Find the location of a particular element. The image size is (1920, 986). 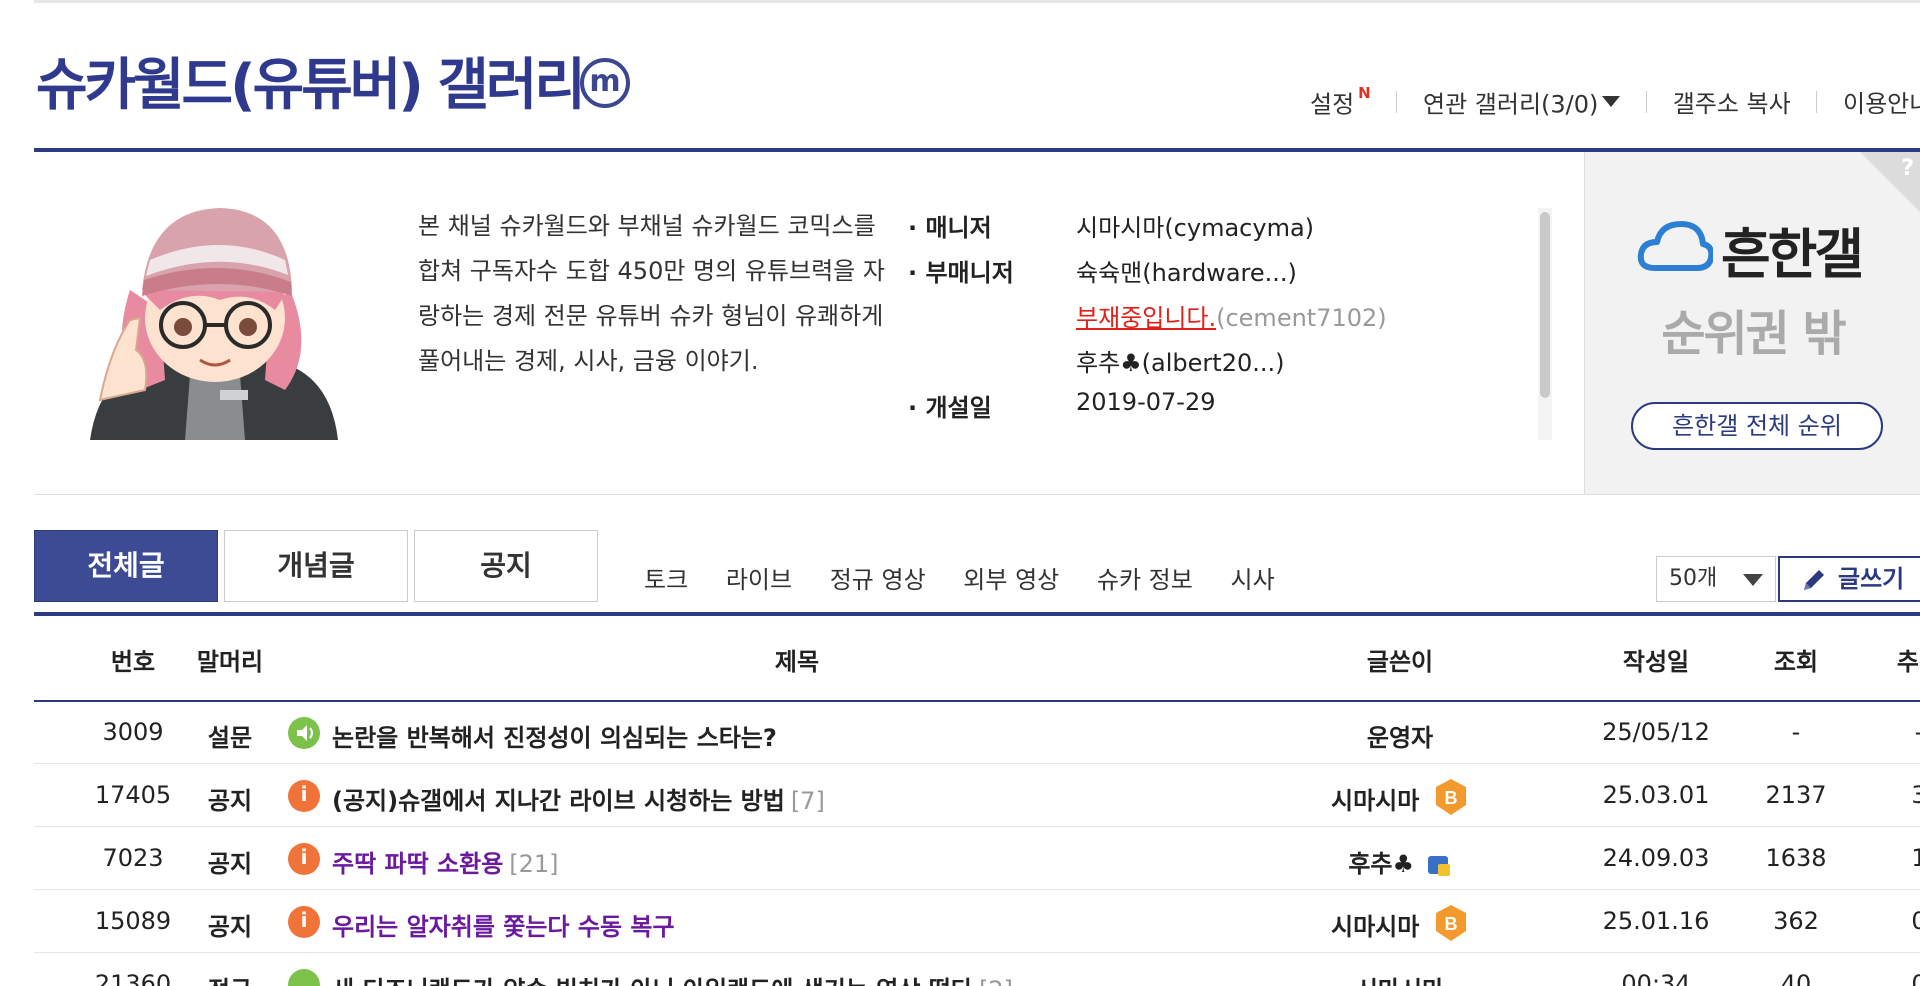

row-recommend: - is located at coordinates (1877, 732).